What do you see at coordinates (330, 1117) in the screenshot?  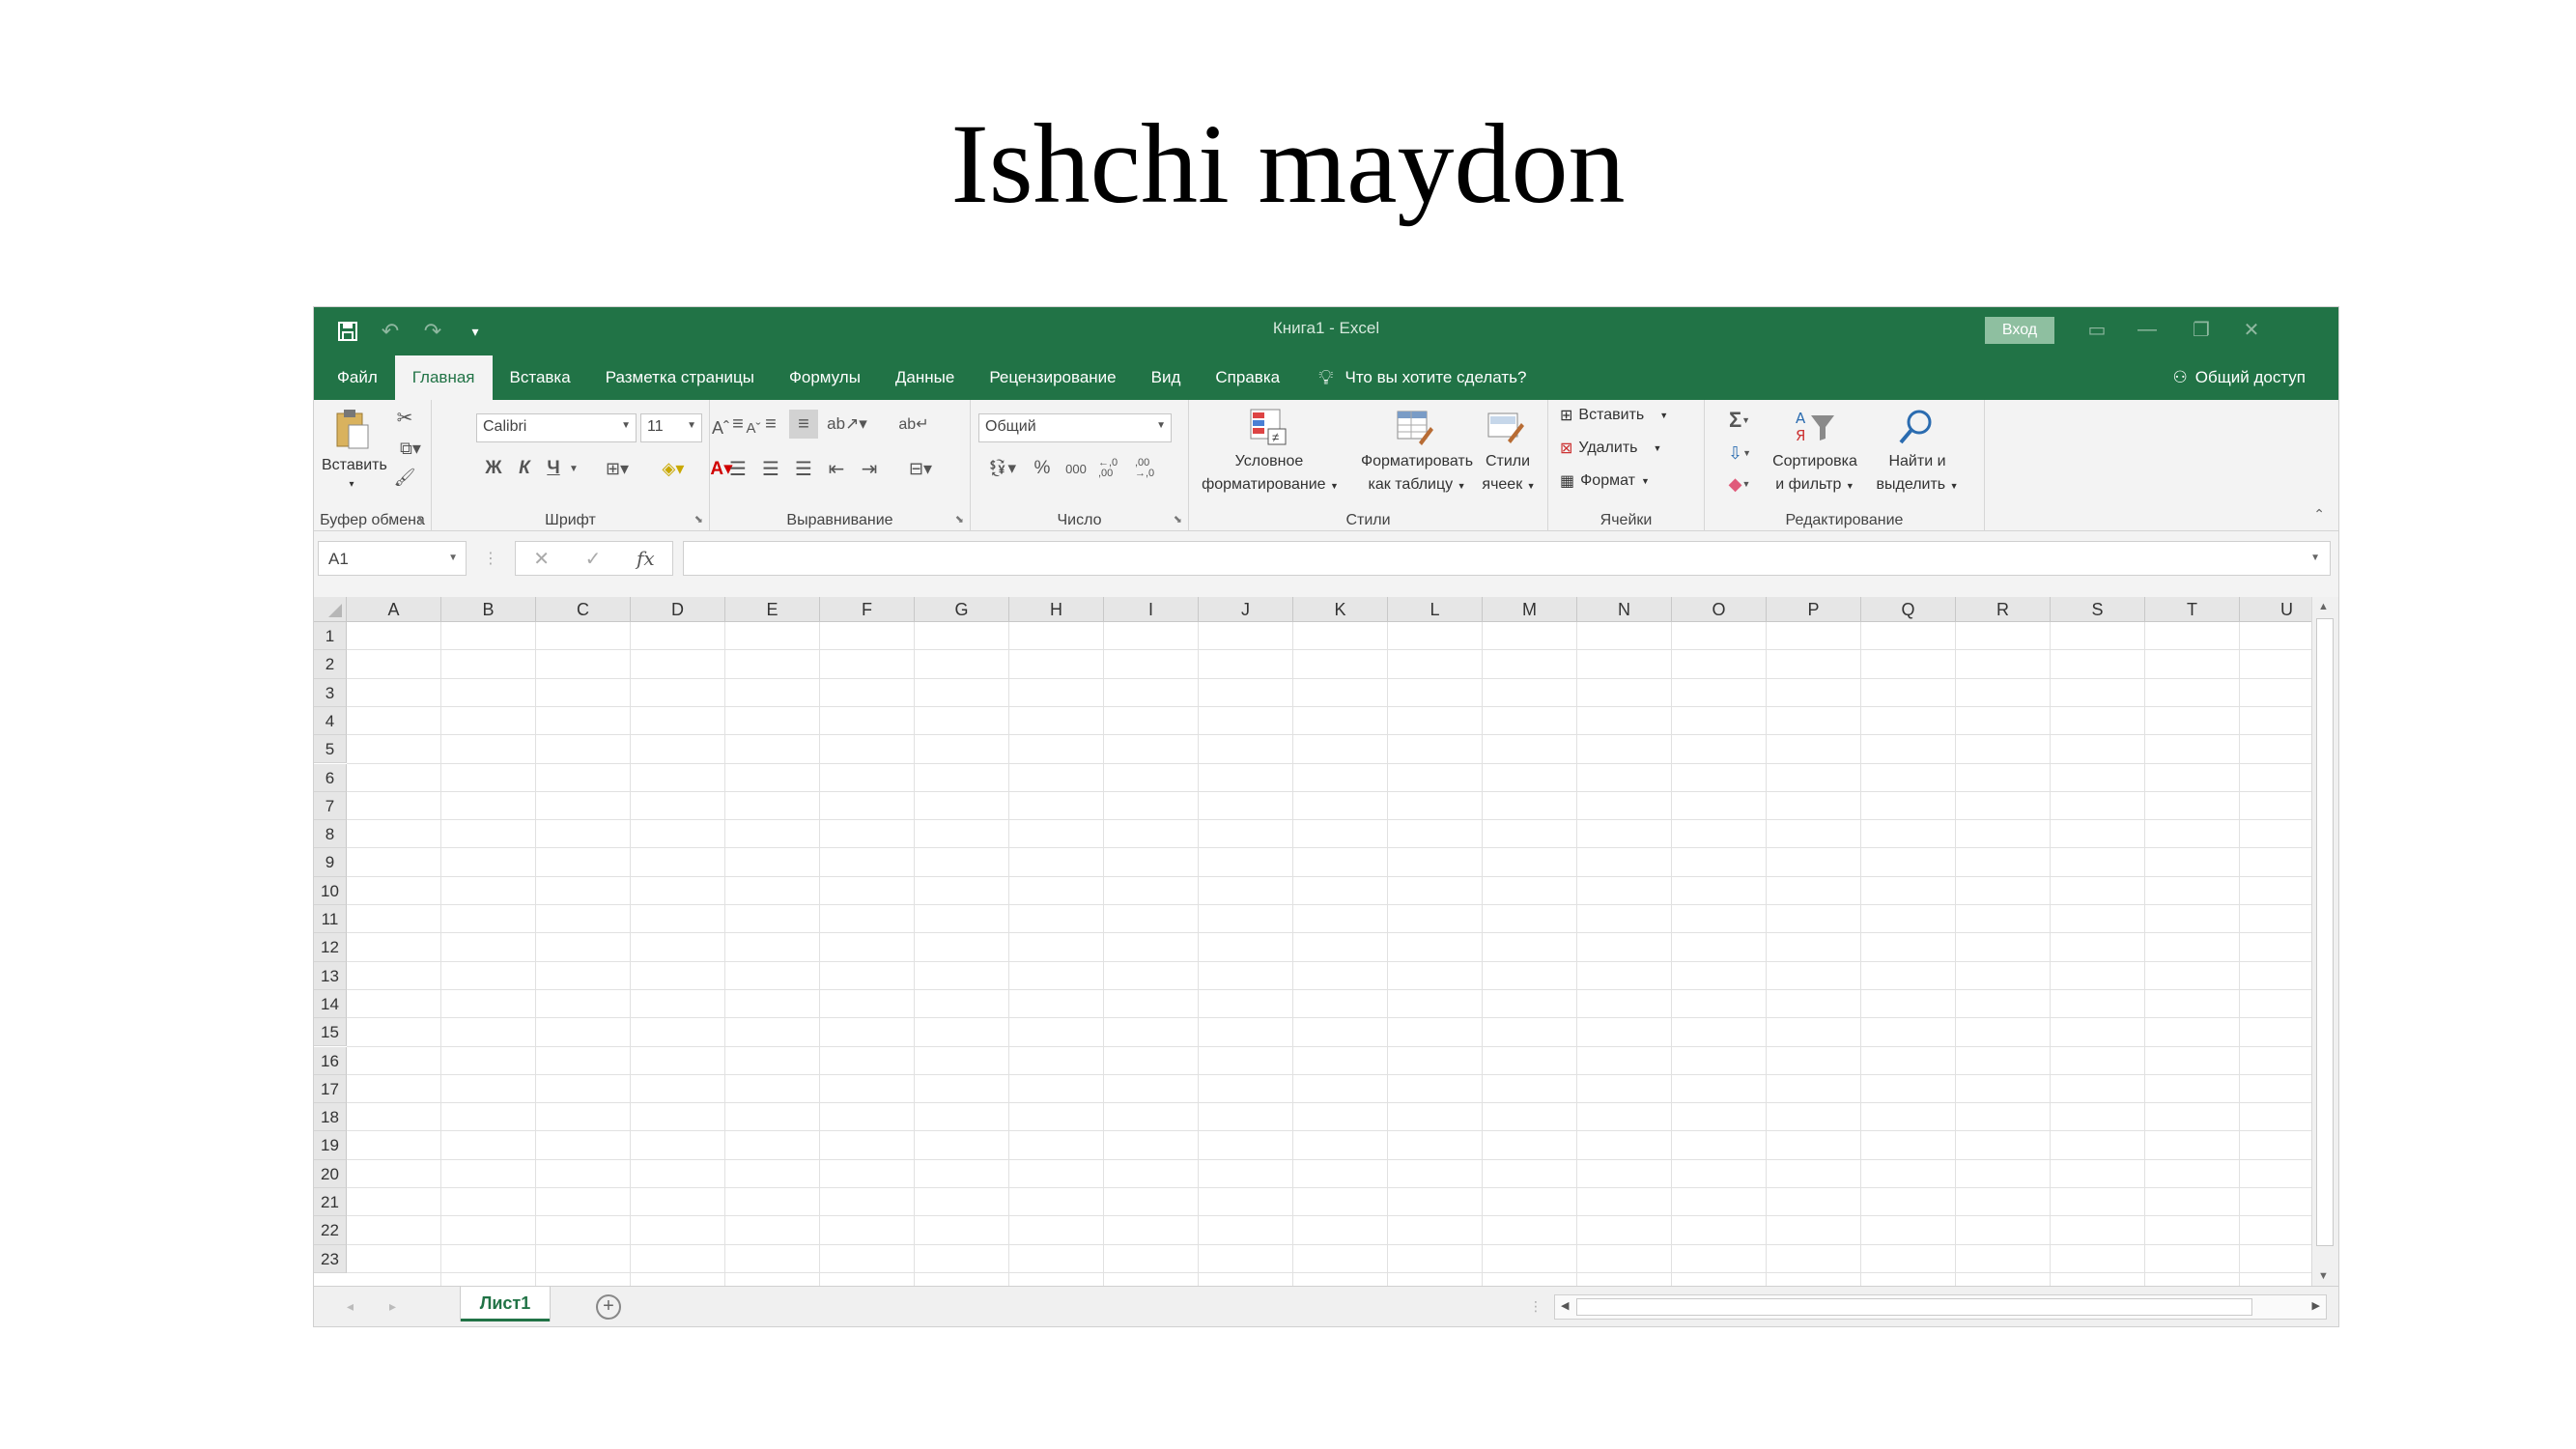 I see `row-header-18: 18` at bounding box center [330, 1117].